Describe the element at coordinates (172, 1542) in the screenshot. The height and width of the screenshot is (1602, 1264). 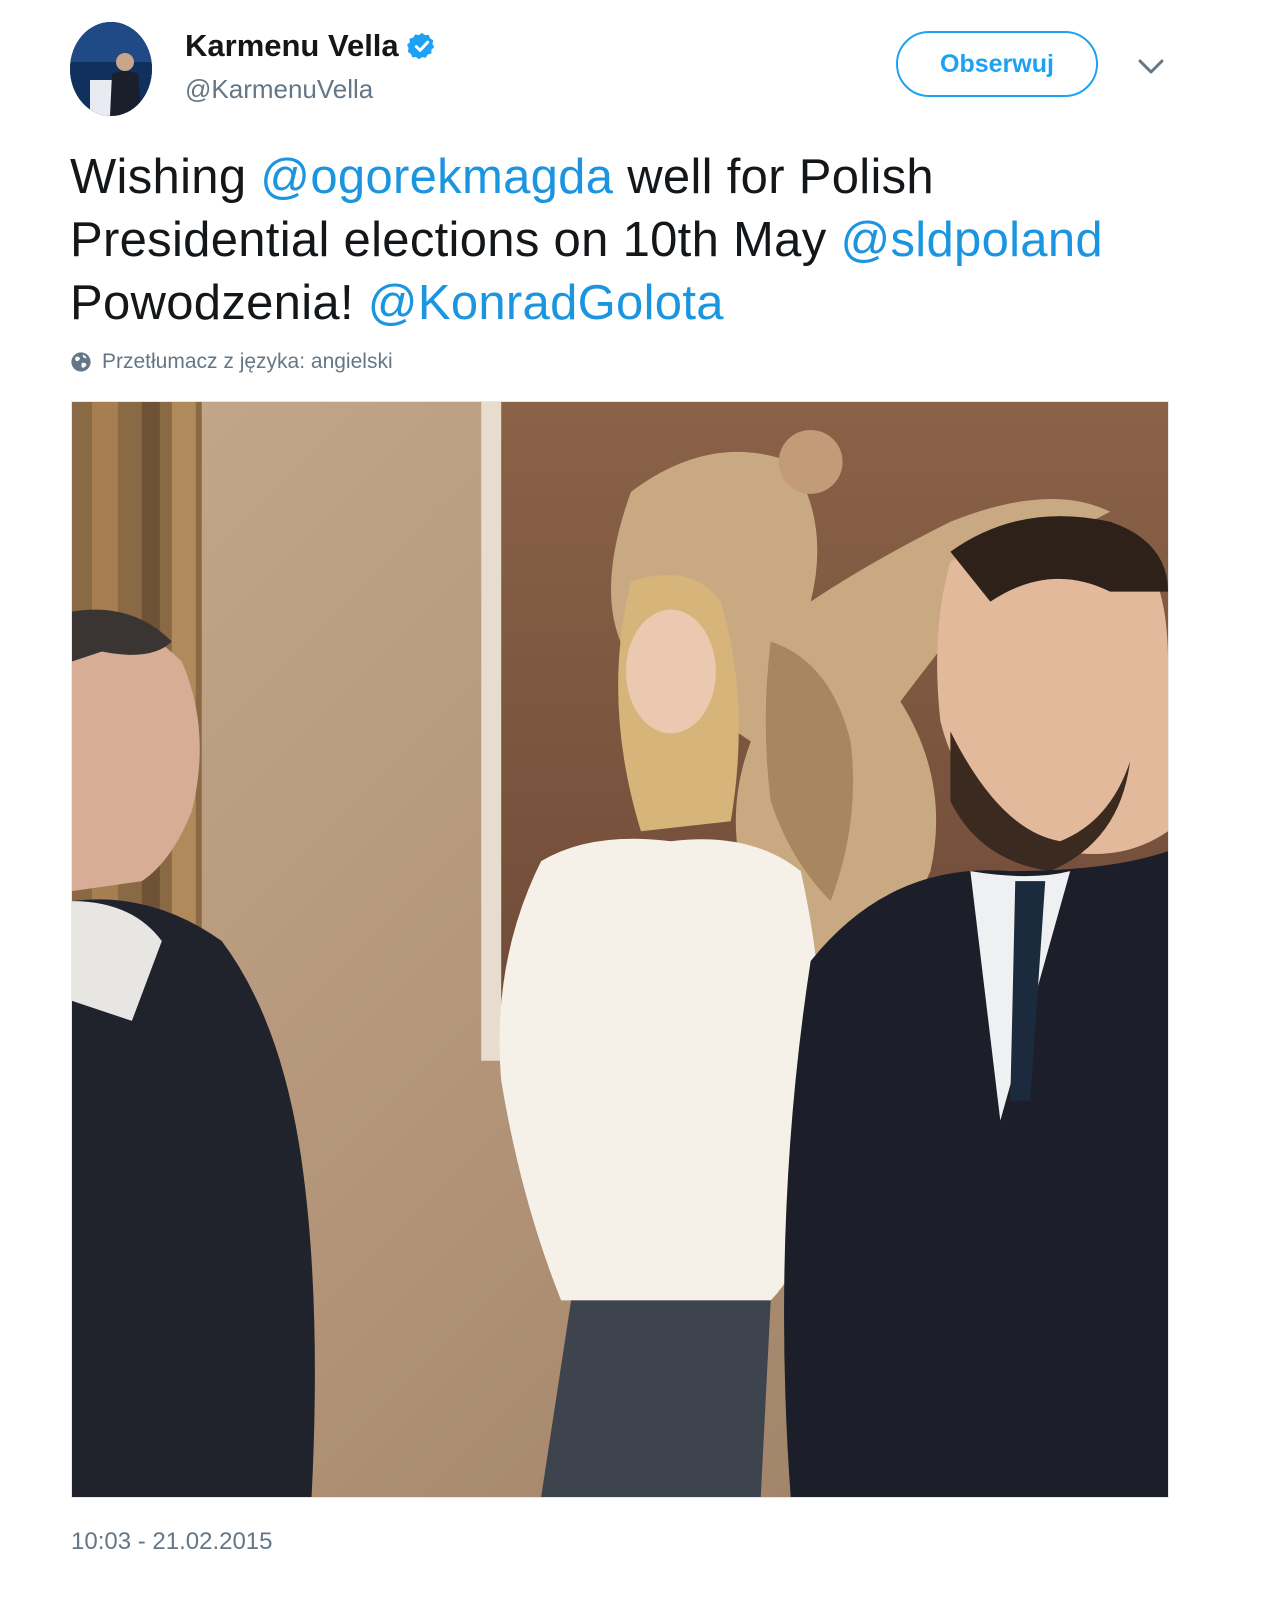
I see `tweet-timestamp: 10:03 - 21.02.2015` at that location.